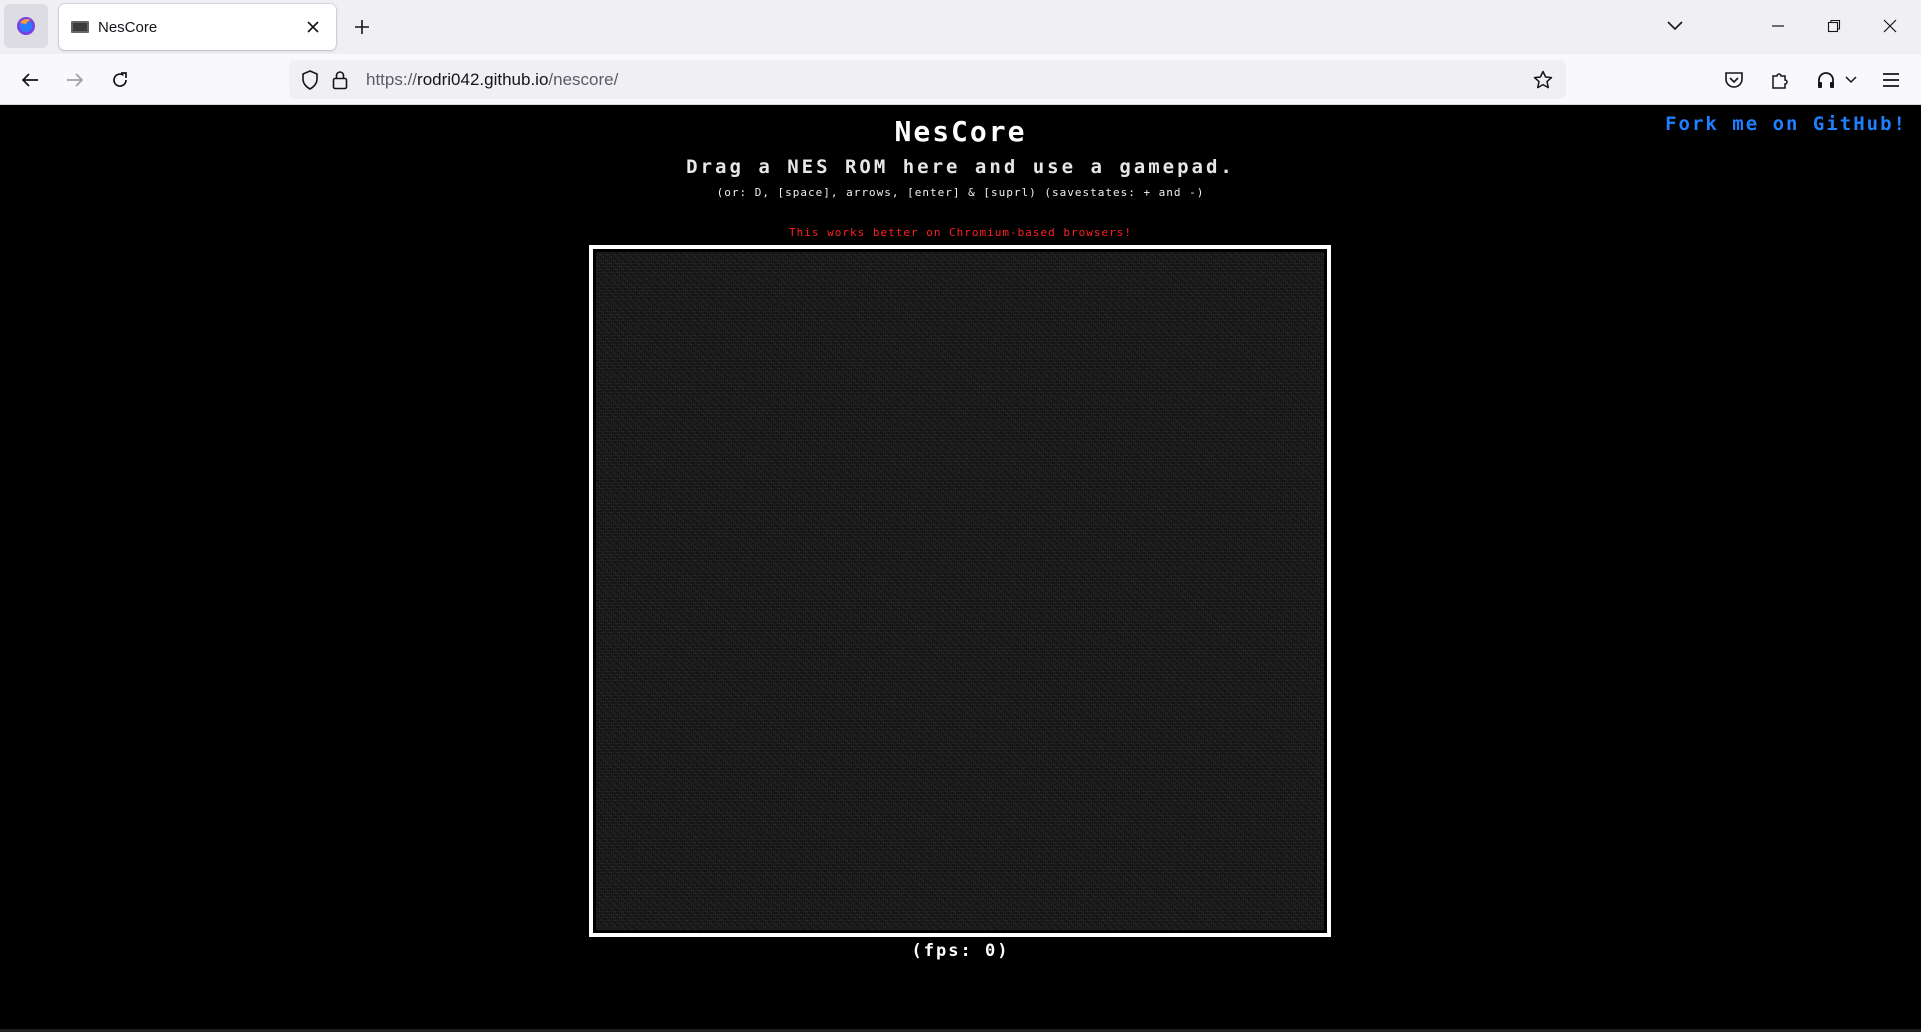 This screenshot has height=1032, width=1921. I want to click on minimize-icon, so click(1778, 26).